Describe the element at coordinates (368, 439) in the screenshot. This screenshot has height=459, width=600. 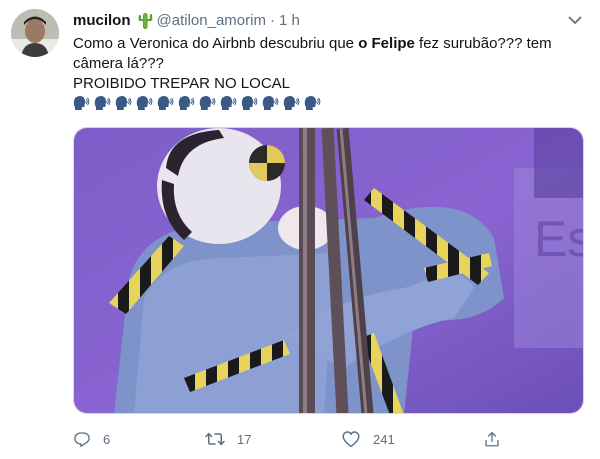
I see `like-button: 241` at that location.